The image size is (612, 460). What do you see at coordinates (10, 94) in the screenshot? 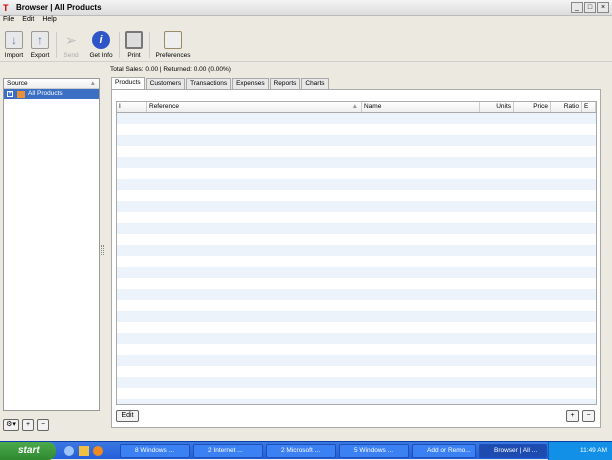
I see `expand-icon: +` at bounding box center [10, 94].